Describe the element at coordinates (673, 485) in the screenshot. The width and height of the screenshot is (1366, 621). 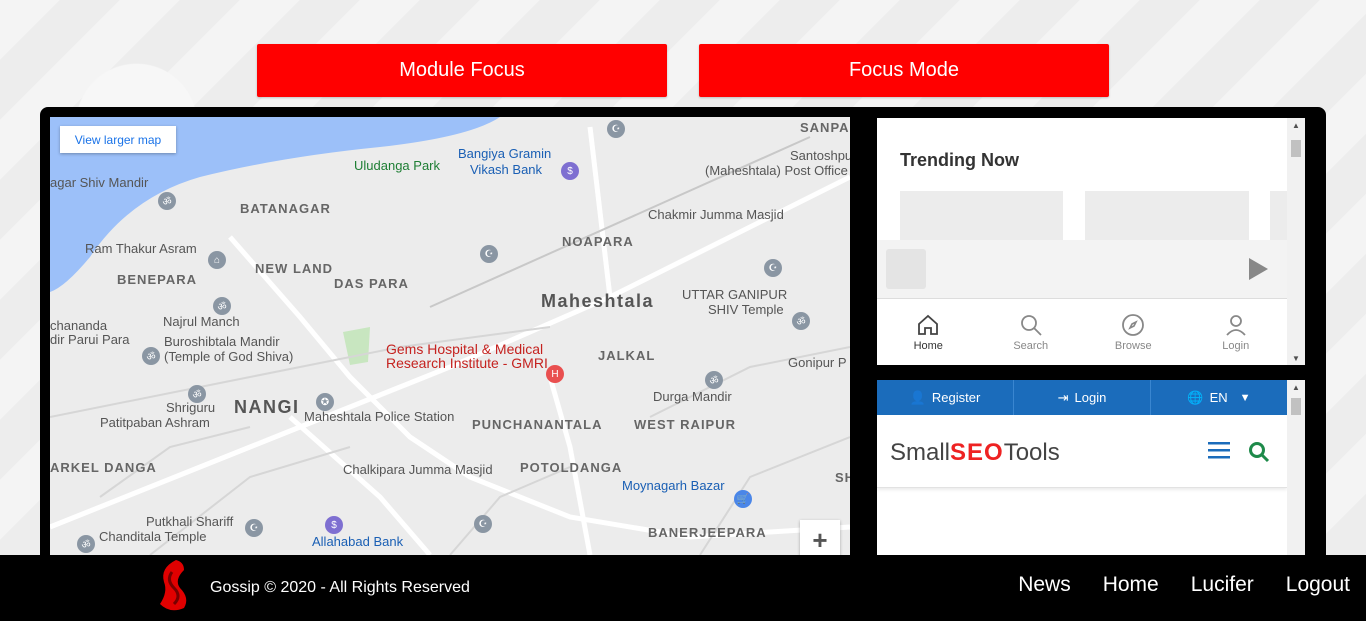
I see `map-place-label: Moynagarh Bazar` at that location.